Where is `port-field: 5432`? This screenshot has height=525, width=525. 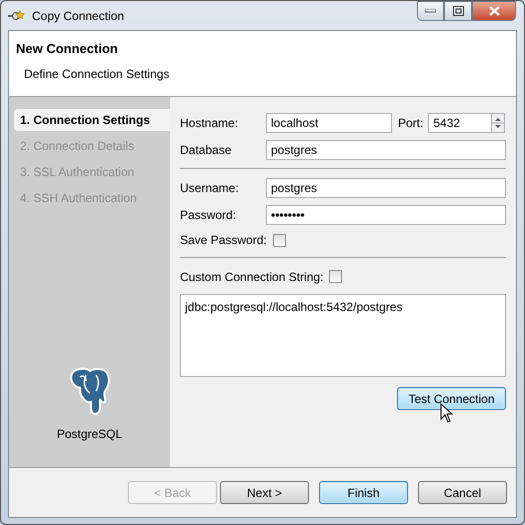 port-field: 5432 is located at coordinates (460, 122).